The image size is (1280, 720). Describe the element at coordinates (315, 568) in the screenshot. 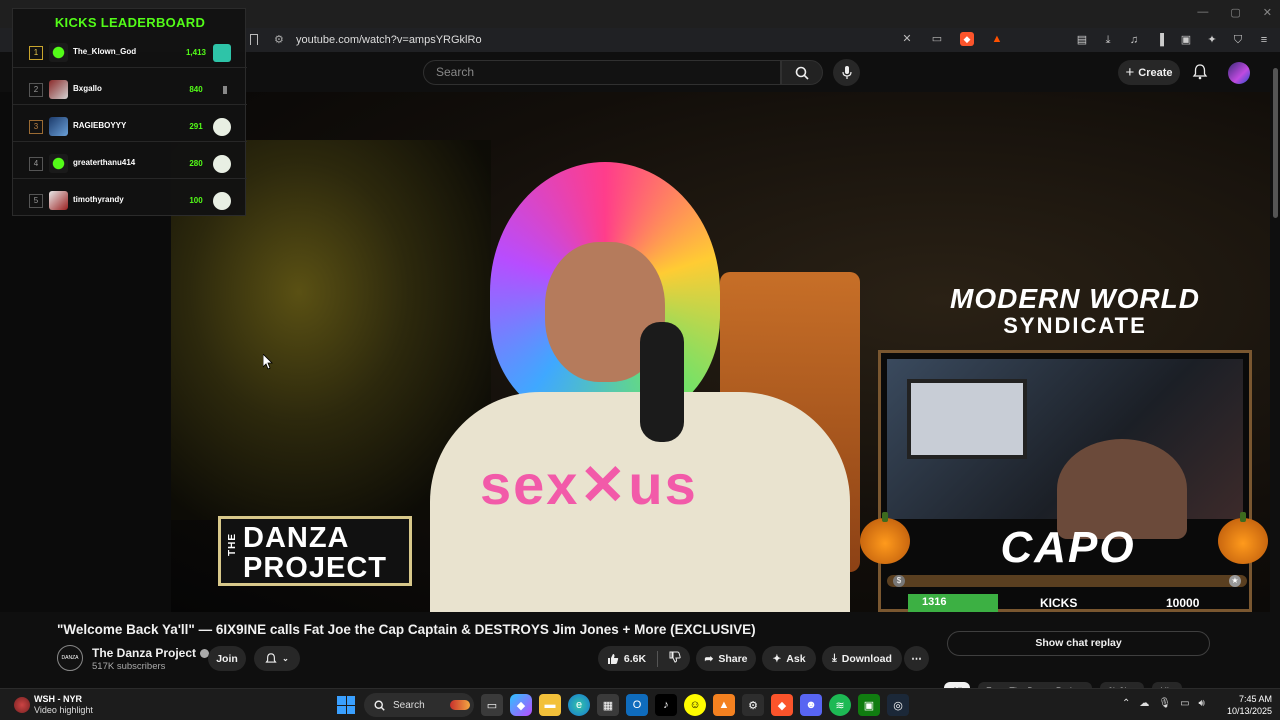

I see `danza-logo-line2: PROJECT` at that location.